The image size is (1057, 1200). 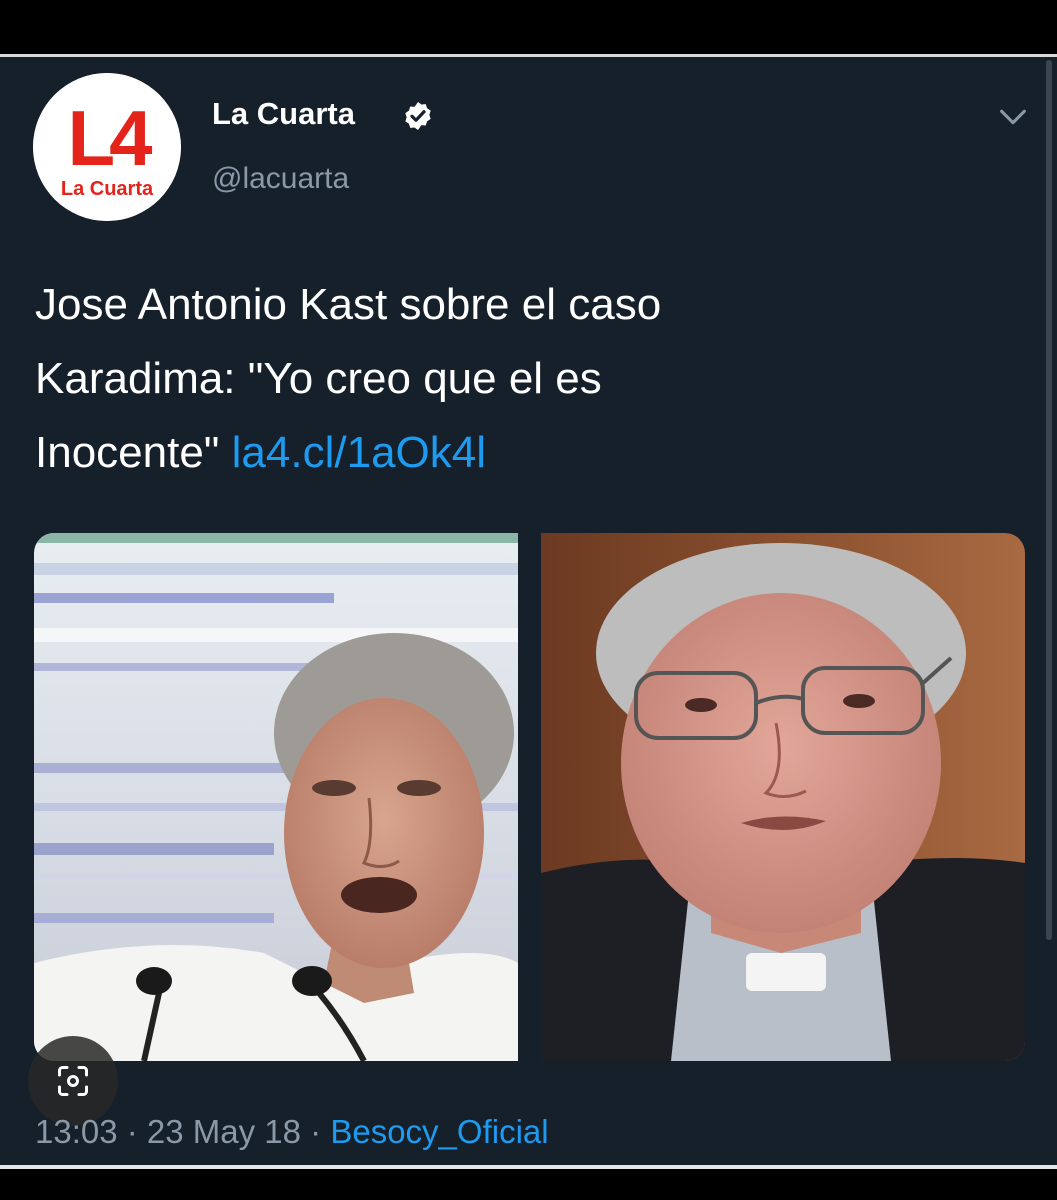 I want to click on top-black-border, so click(x=528, y=28).